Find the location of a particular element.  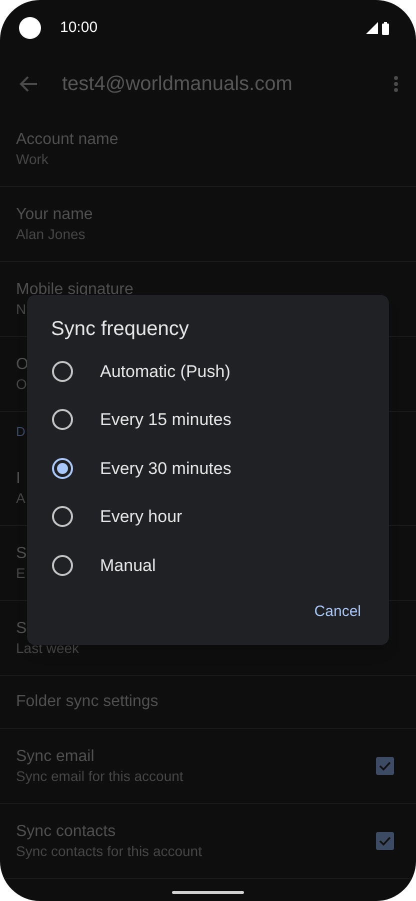

setting-value: N is located at coordinates (21, 309).